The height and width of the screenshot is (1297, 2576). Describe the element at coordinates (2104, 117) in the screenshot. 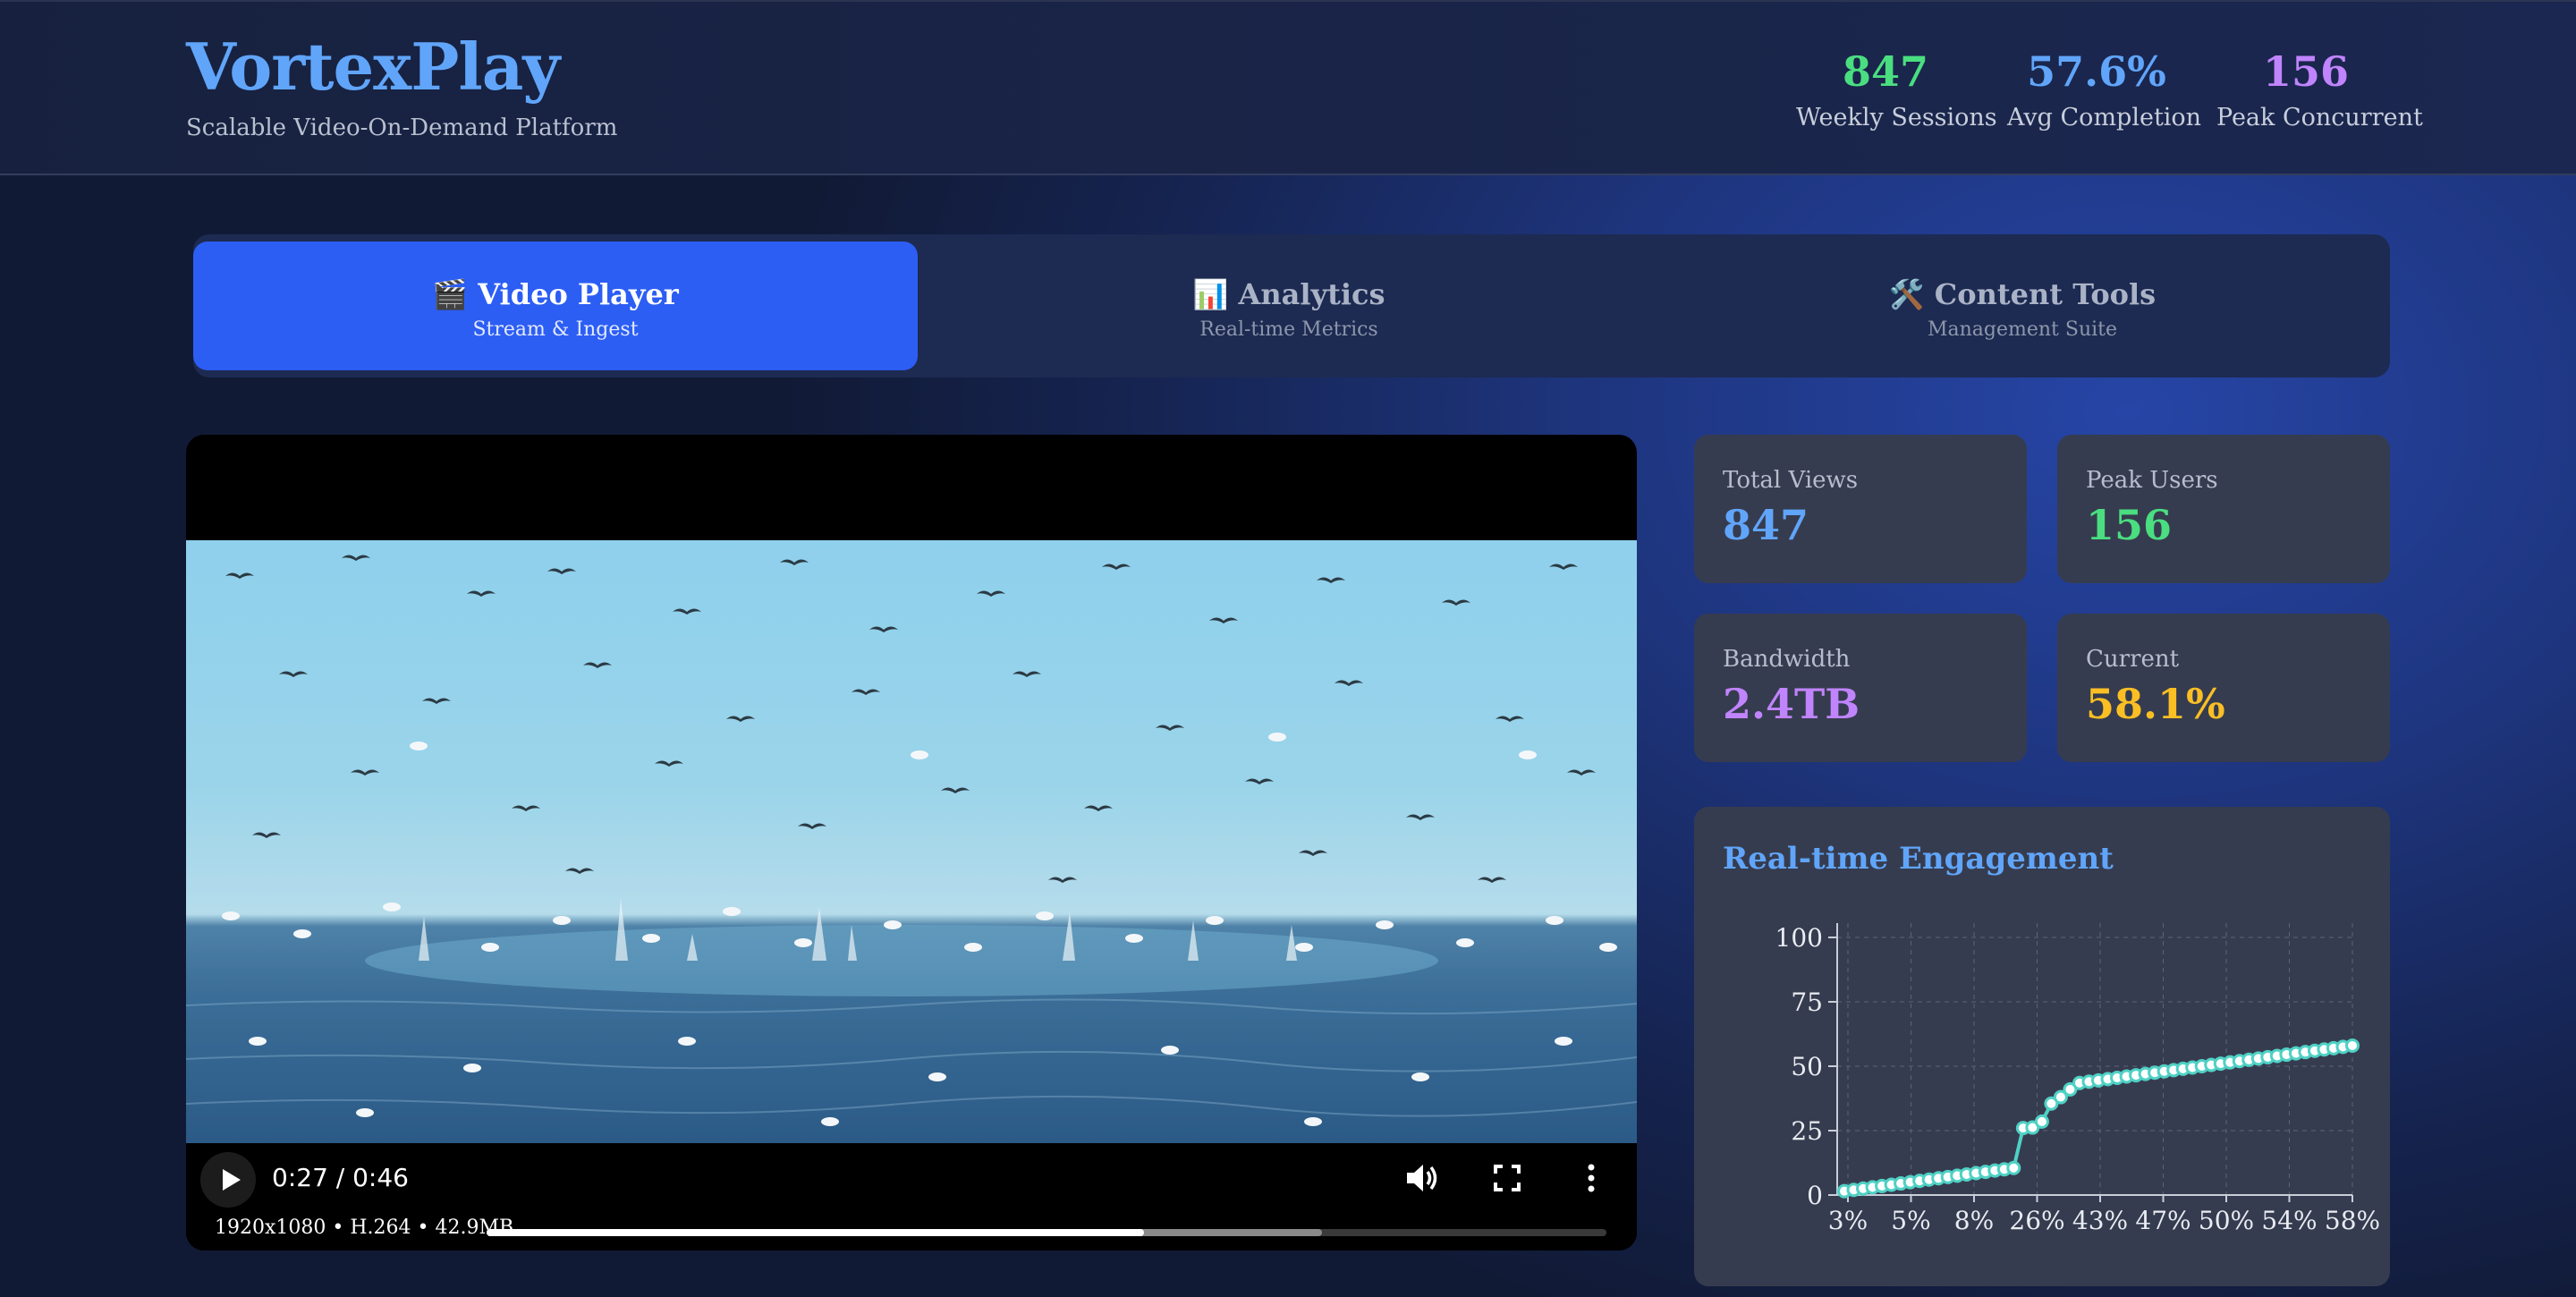

I see `header-stat-label: Avg Completion` at that location.